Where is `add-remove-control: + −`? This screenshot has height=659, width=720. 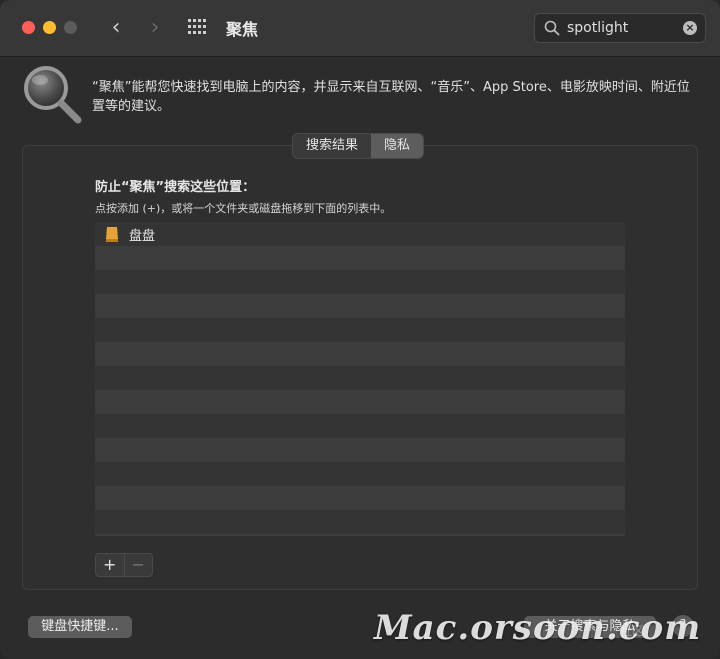 add-remove-control: + − is located at coordinates (124, 565).